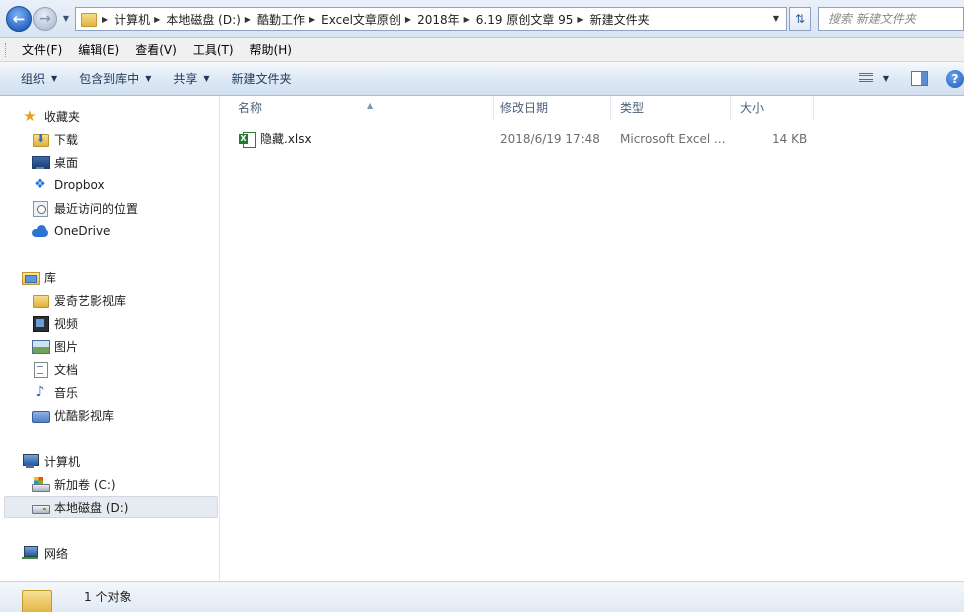 The height and width of the screenshot is (612, 964). What do you see at coordinates (772, 108) in the screenshot?
I see `column-size: 大小` at bounding box center [772, 108].